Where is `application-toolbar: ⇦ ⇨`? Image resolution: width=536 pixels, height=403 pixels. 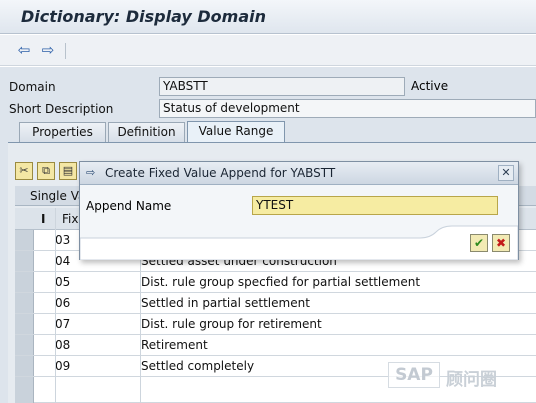 application-toolbar: ⇦ ⇨ is located at coordinates (268, 50).